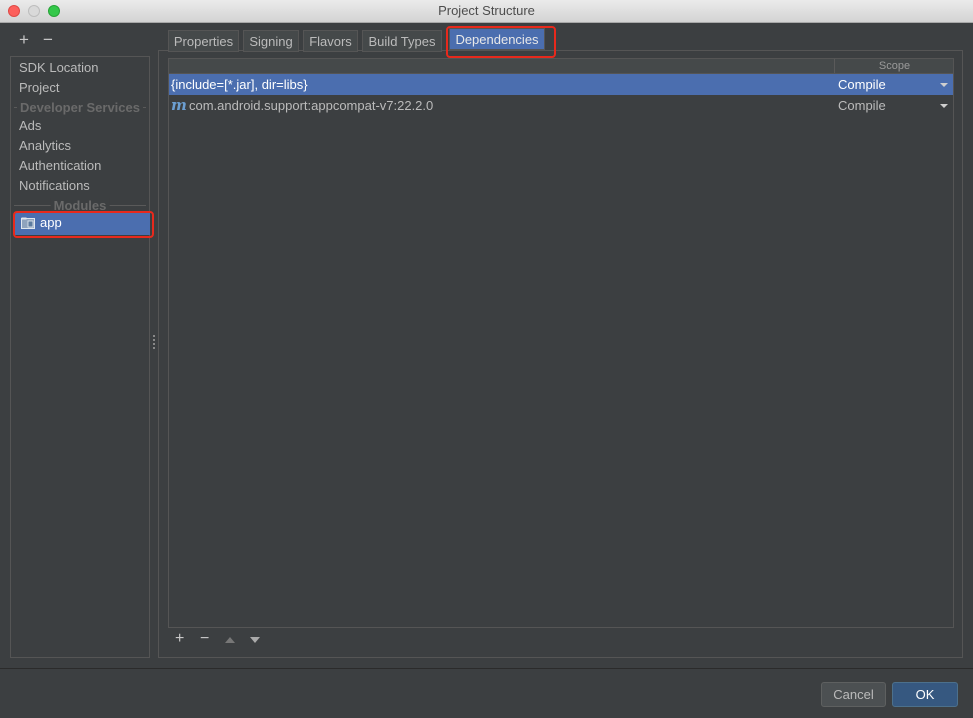  I want to click on tab-signing: Signing, so click(271, 41).